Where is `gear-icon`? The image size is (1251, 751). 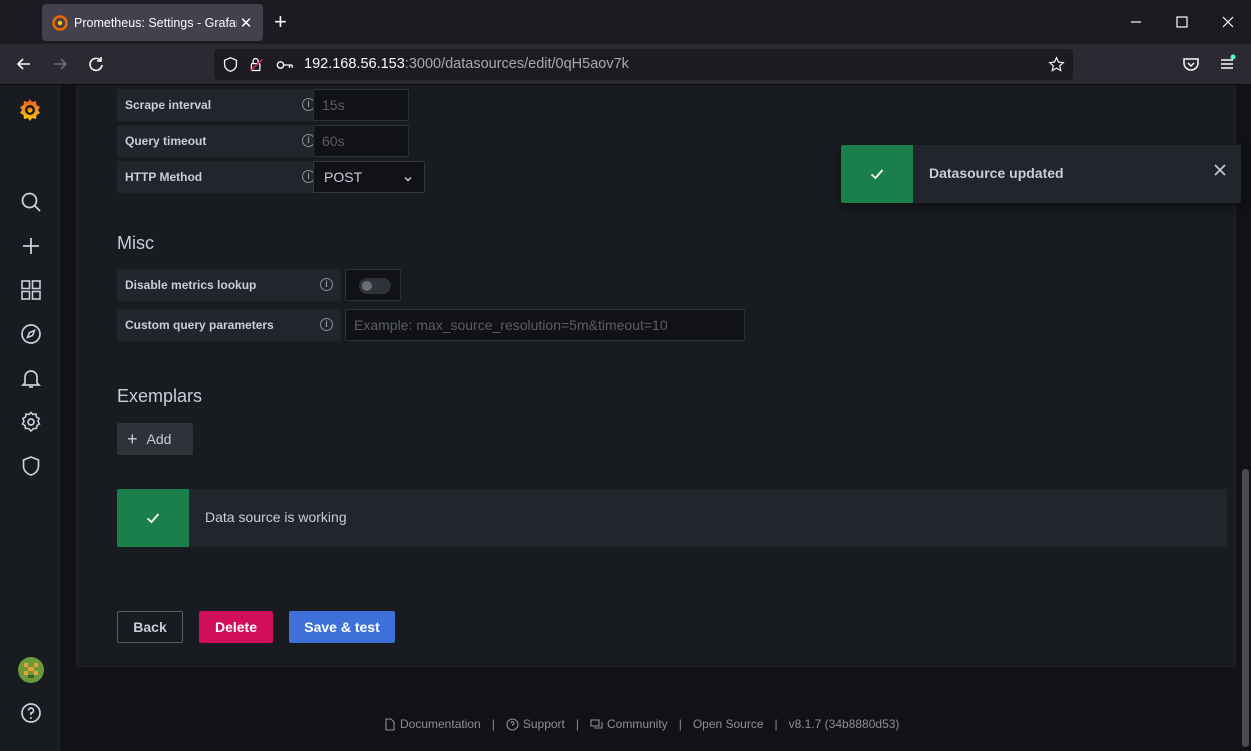 gear-icon is located at coordinates (31, 422).